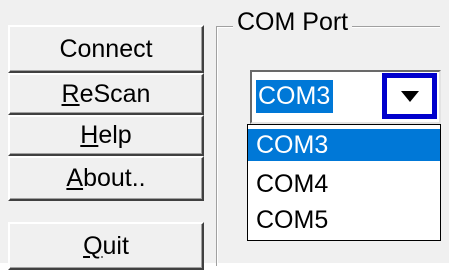 This screenshot has height=270, width=449. I want to click on dropdown-arrow-button, so click(409, 96).